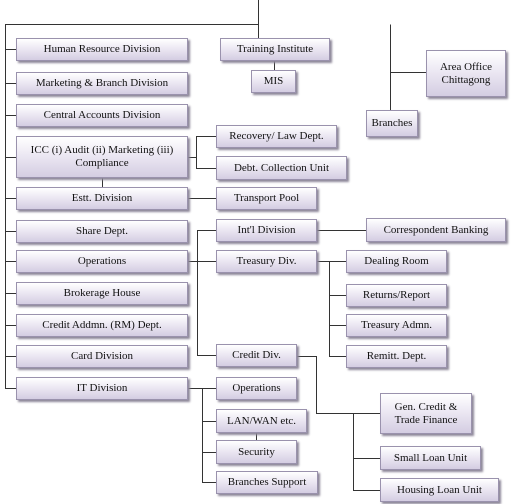 The width and height of the screenshot is (511, 504). I want to click on box-mis: MIS, so click(273, 81).